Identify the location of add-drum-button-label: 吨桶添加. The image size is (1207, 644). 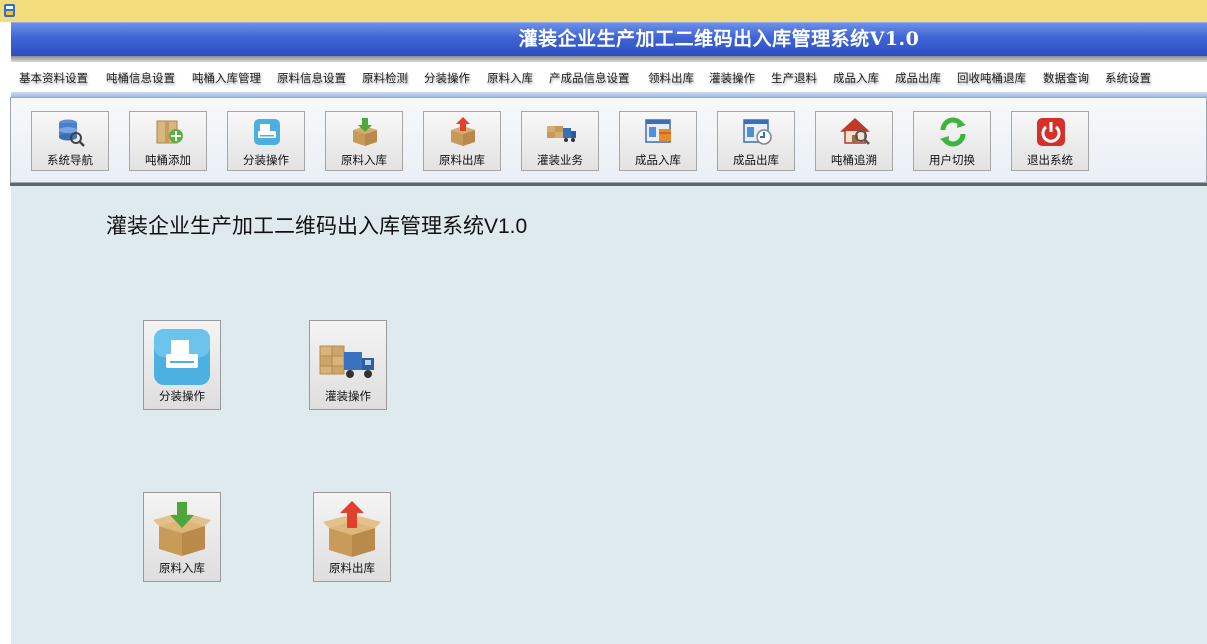
(168, 160).